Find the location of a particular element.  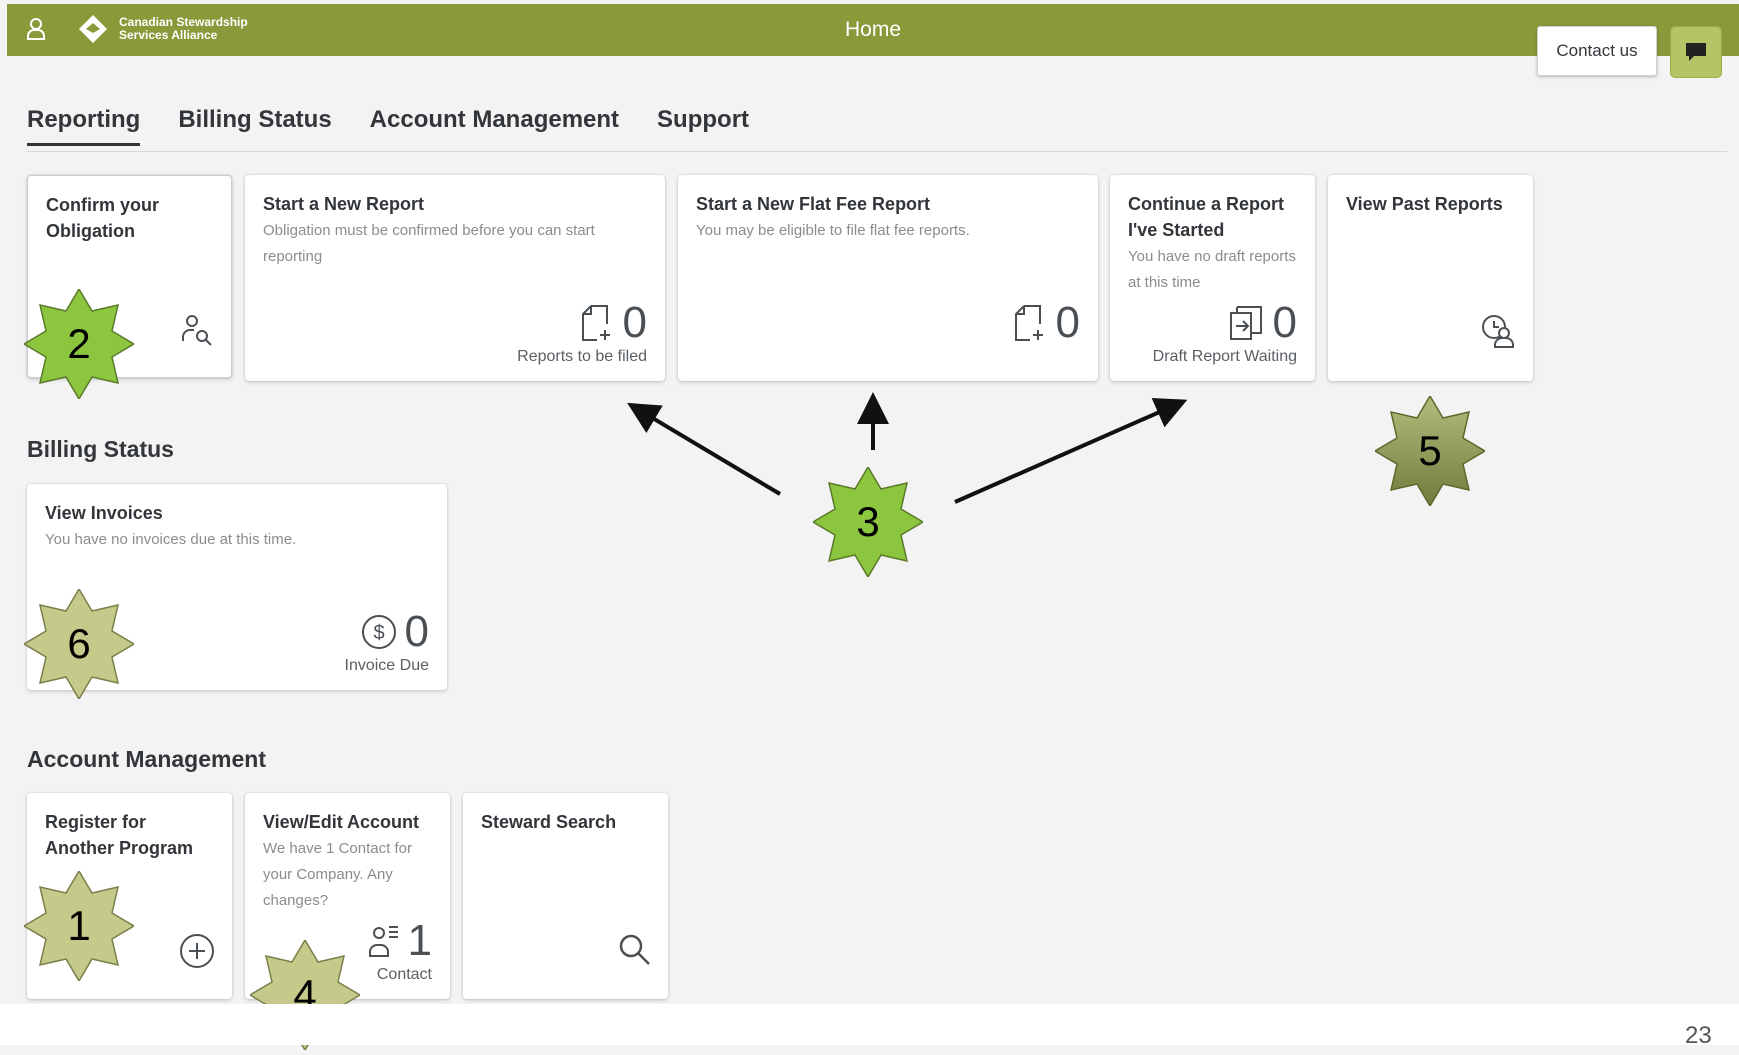

callout-star: 6 is located at coordinates (79, 644).